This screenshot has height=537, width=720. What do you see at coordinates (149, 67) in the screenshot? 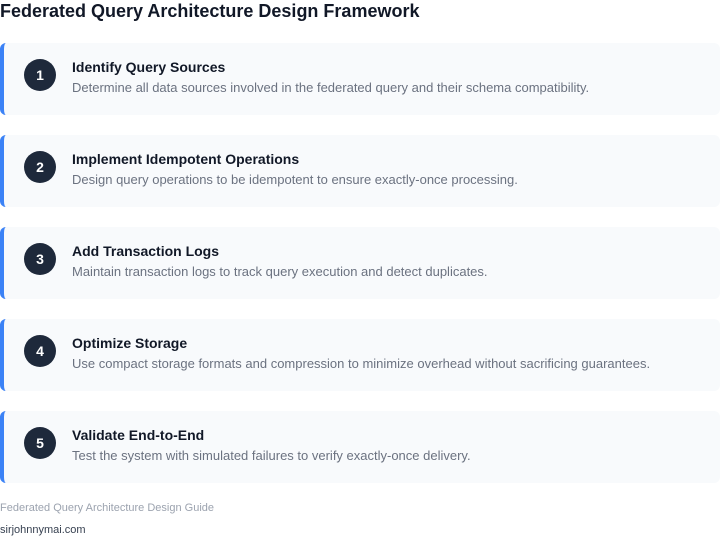
I see `step-title: Identify Query Sources` at bounding box center [149, 67].